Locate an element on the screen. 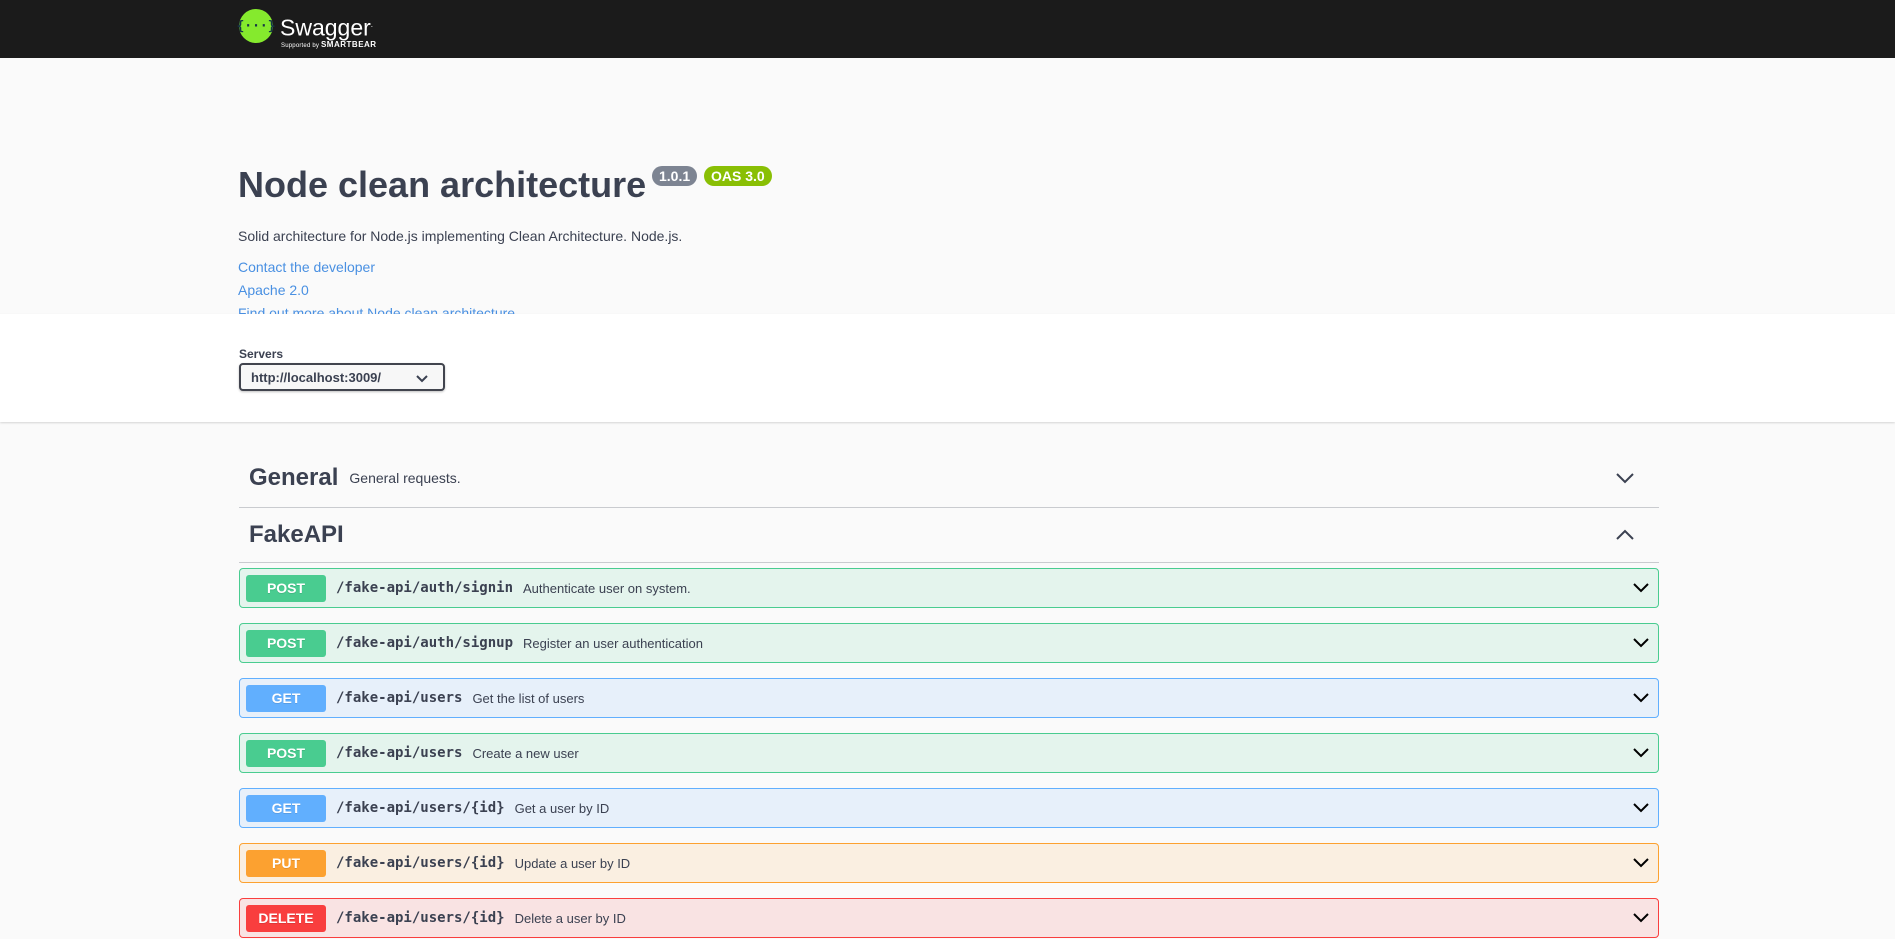  chevron-up-icon is located at coordinates (1625, 535).